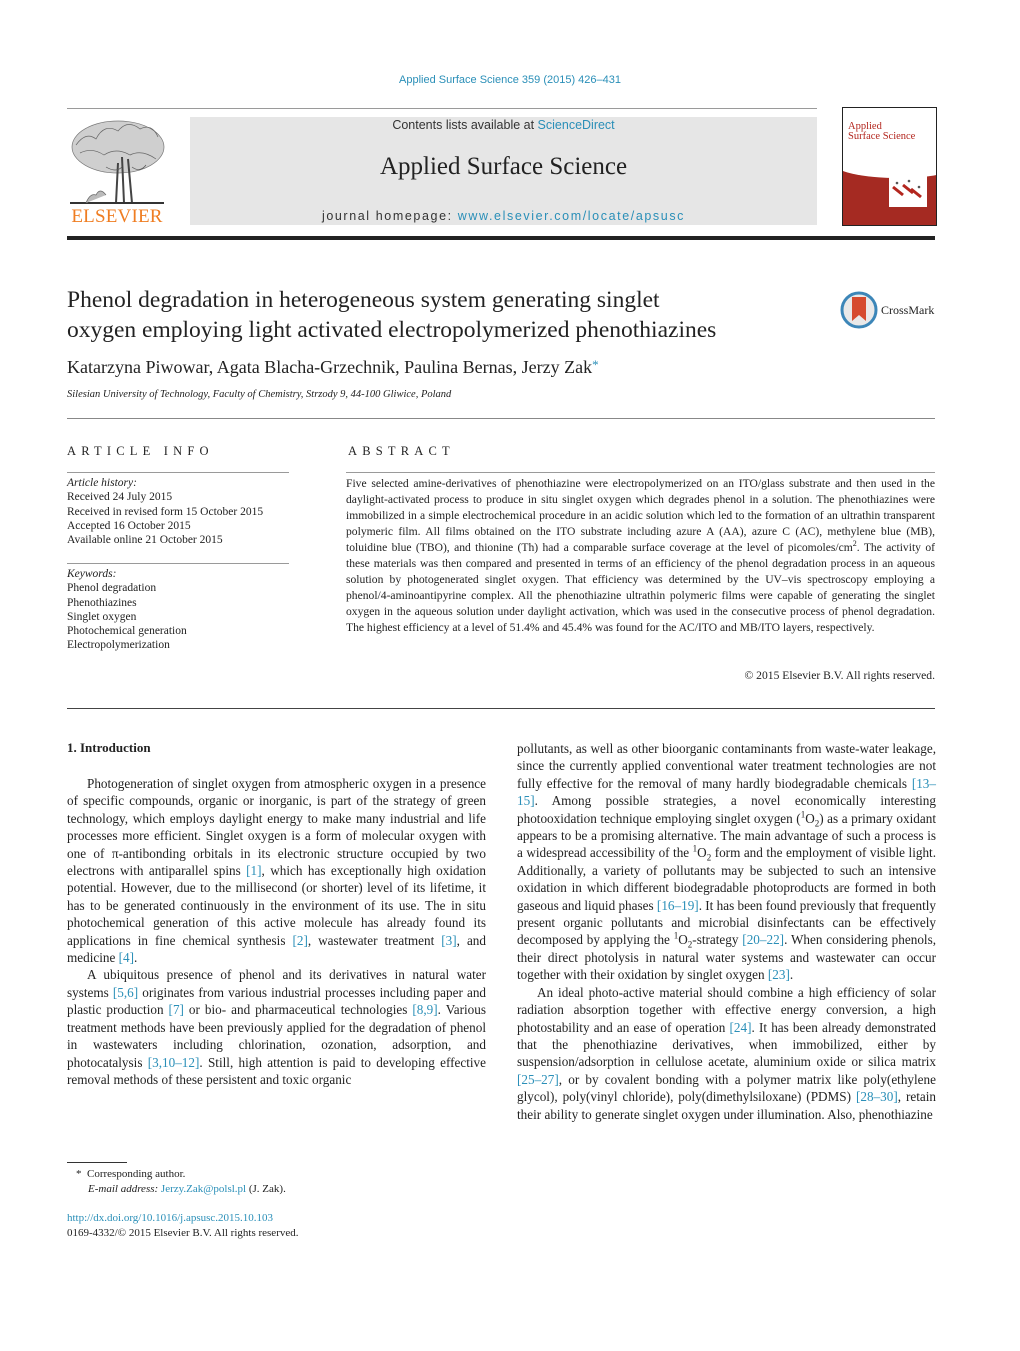 Image resolution: width=1020 pixels, height=1351 pixels. Describe the element at coordinates (907, 310) in the screenshot. I see `crossmark-label: CrossMark` at that location.